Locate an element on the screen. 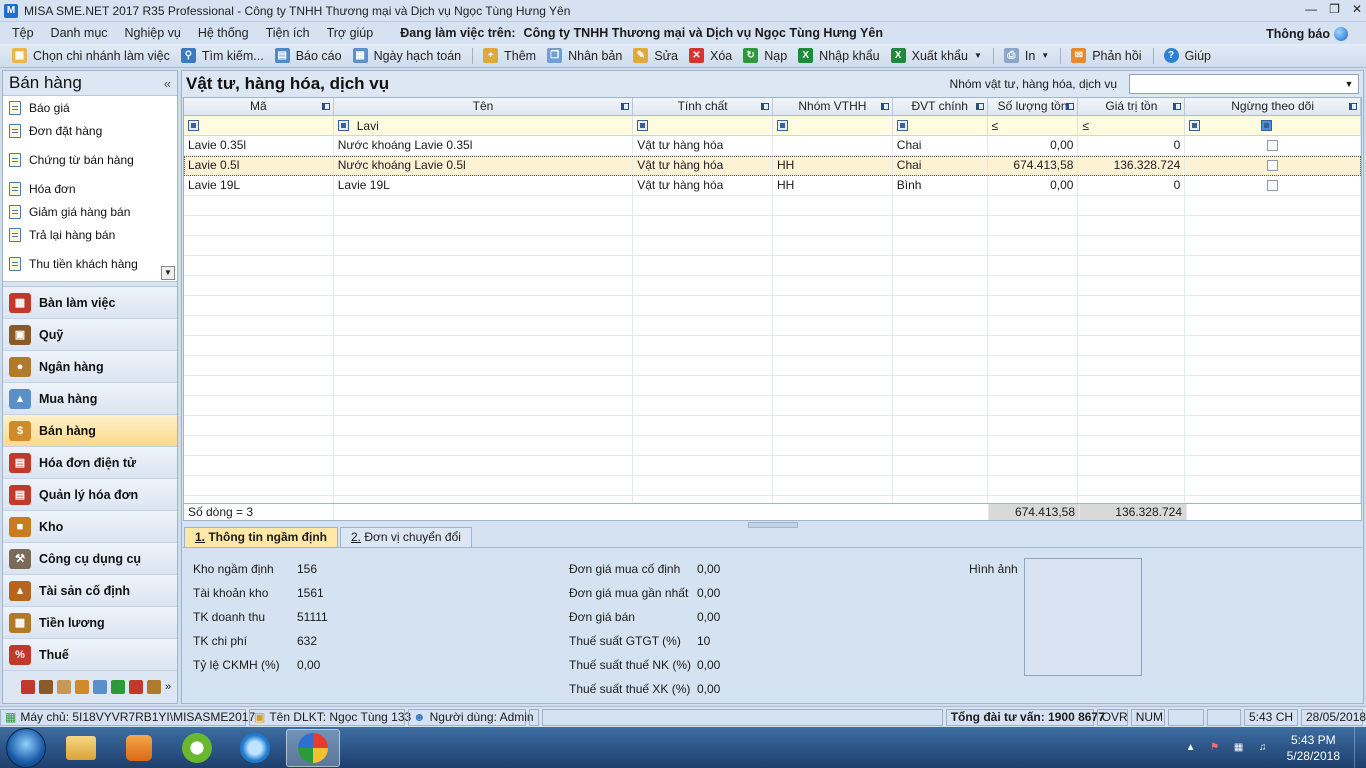  help-button: ? Giúp is located at coordinates (1187, 55).